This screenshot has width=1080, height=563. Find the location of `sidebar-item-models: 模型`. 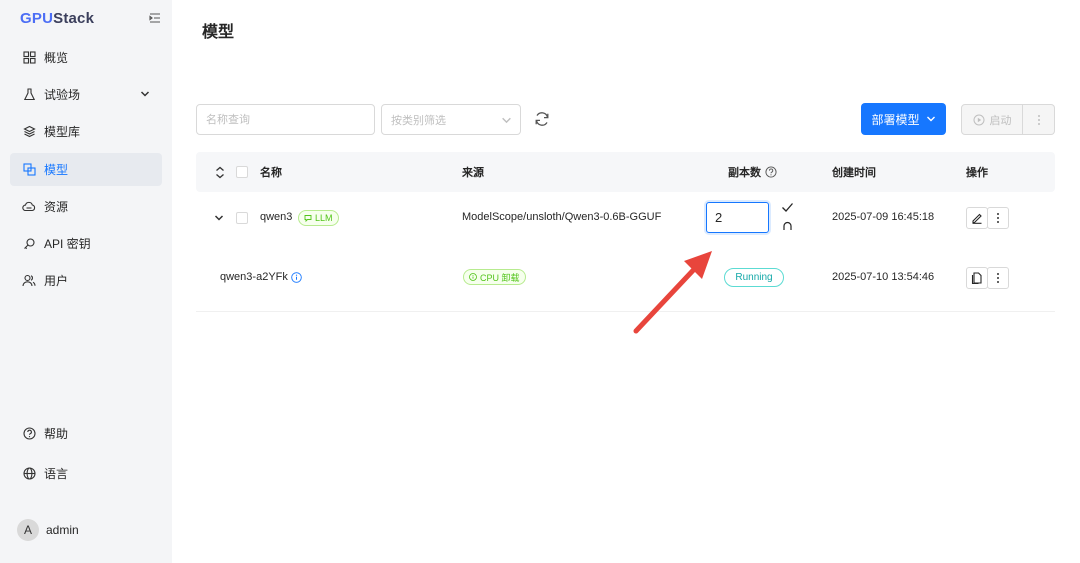

sidebar-item-models: 模型 is located at coordinates (86, 169).